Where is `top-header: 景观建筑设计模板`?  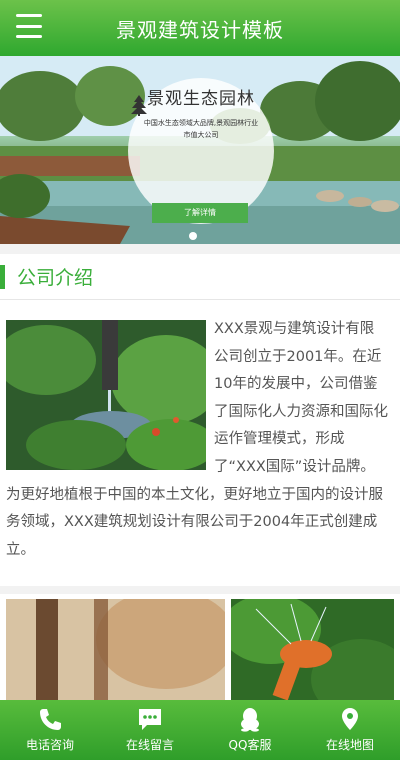
top-header: 景观建筑设计模板 is located at coordinates (200, 28).